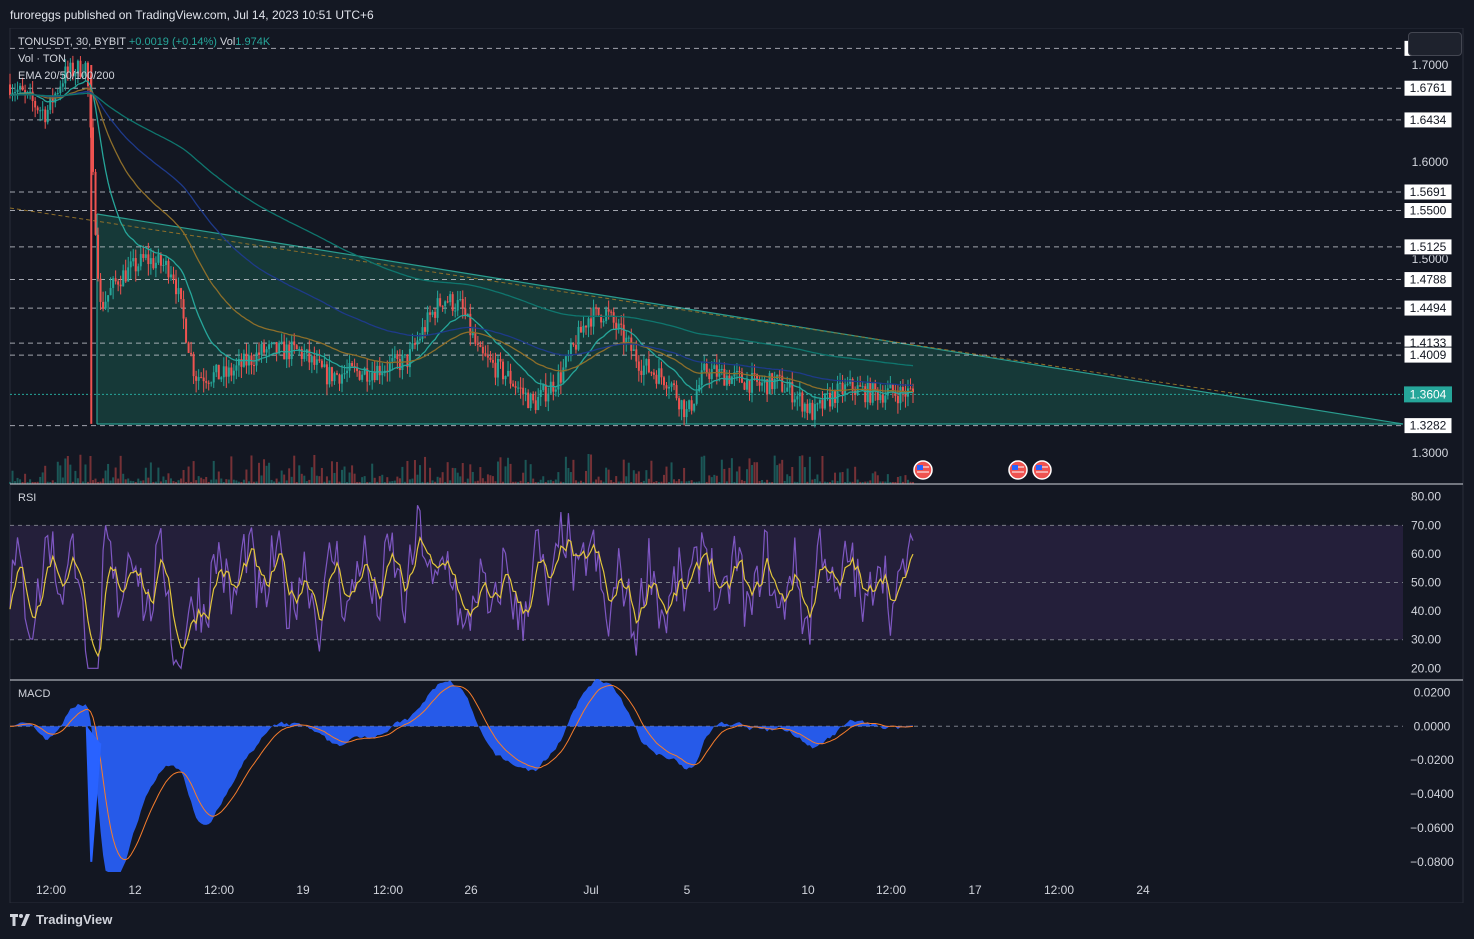 The width and height of the screenshot is (1474, 939). What do you see at coordinates (27, 498) in the screenshot?
I see `rsi-pane-label: RSI` at bounding box center [27, 498].